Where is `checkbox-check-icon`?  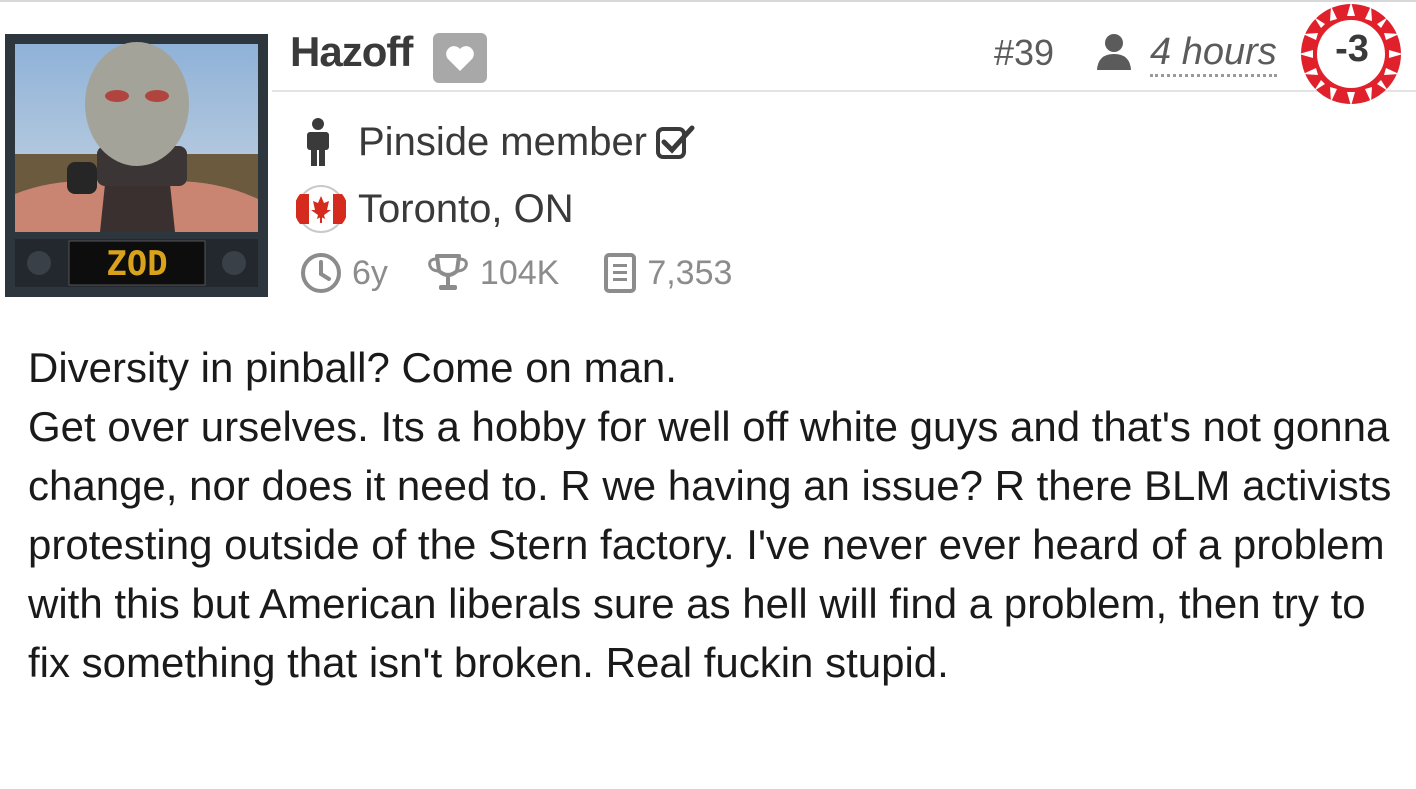 checkbox-check-icon is located at coordinates (675, 142).